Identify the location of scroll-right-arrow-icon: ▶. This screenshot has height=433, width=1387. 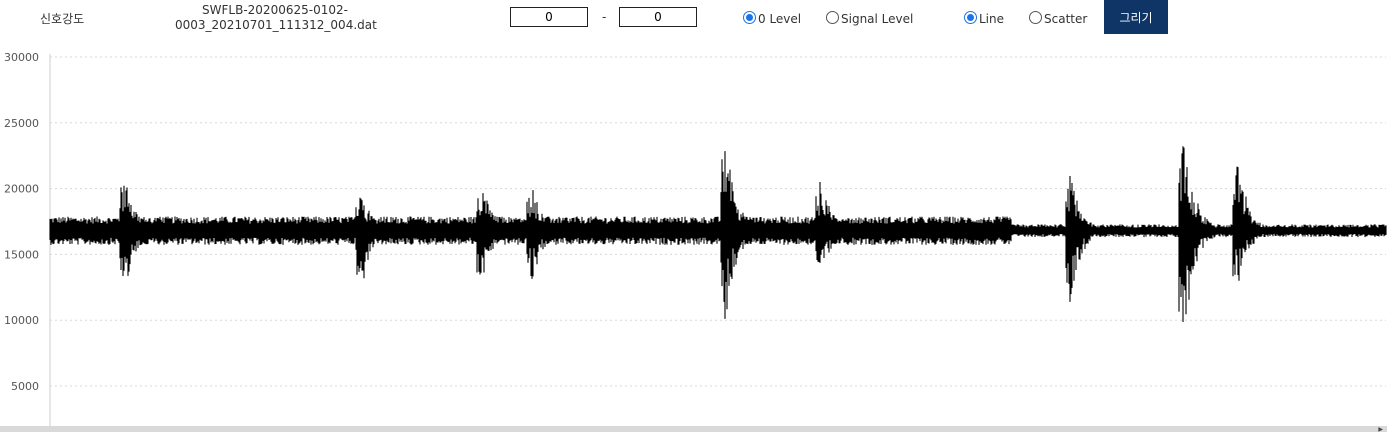
(1380, 430).